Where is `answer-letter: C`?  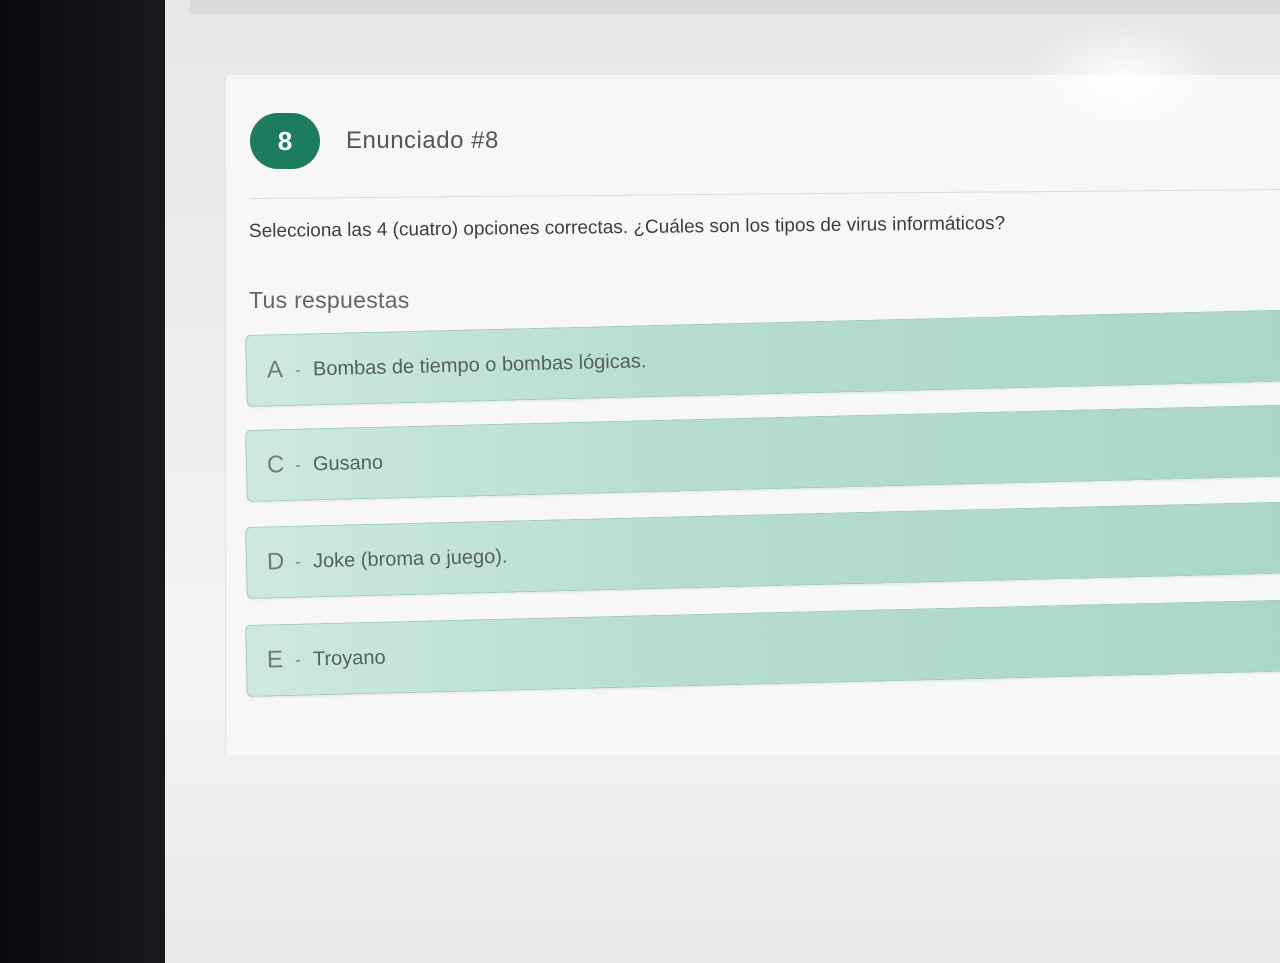
answer-letter: C is located at coordinates (275, 465).